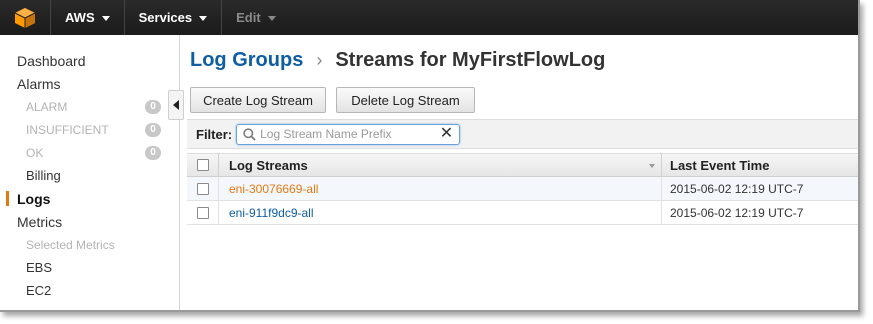 The height and width of the screenshot is (324, 873). What do you see at coordinates (43, 175) in the screenshot?
I see `sidebar-item-label: Billing` at bounding box center [43, 175].